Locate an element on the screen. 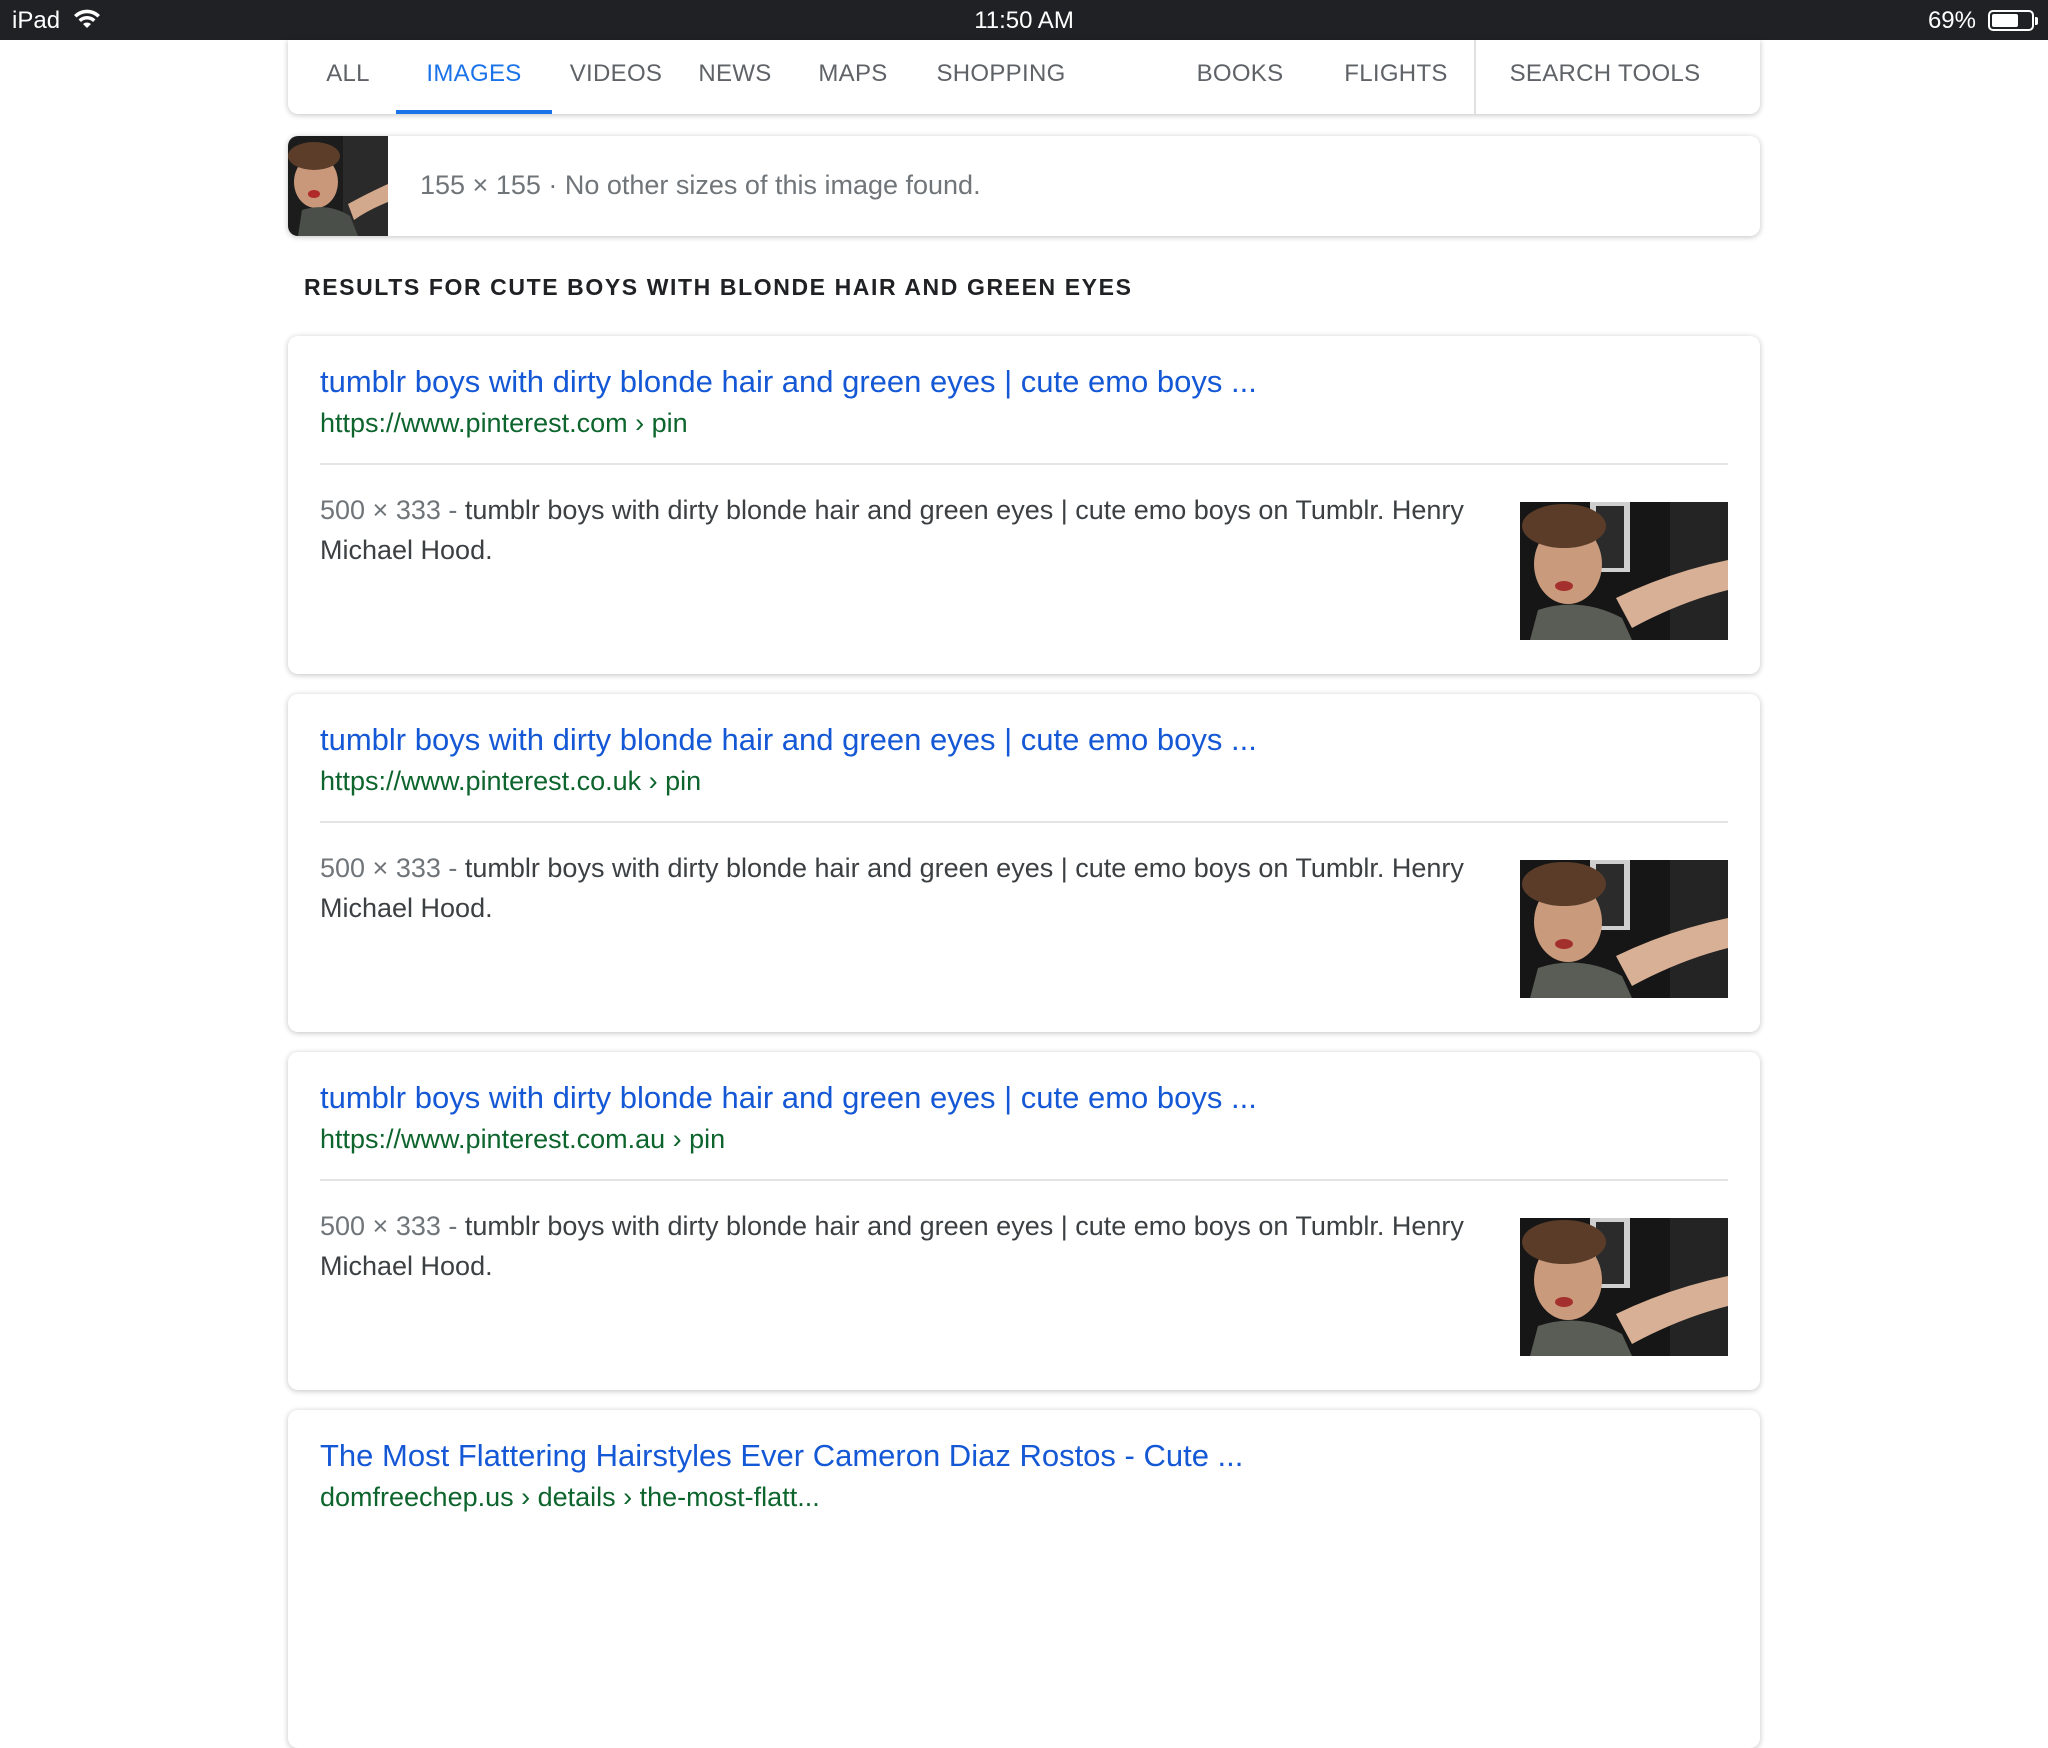  search-tools-button: SEARCH TOOLS is located at coordinates (1605, 77).